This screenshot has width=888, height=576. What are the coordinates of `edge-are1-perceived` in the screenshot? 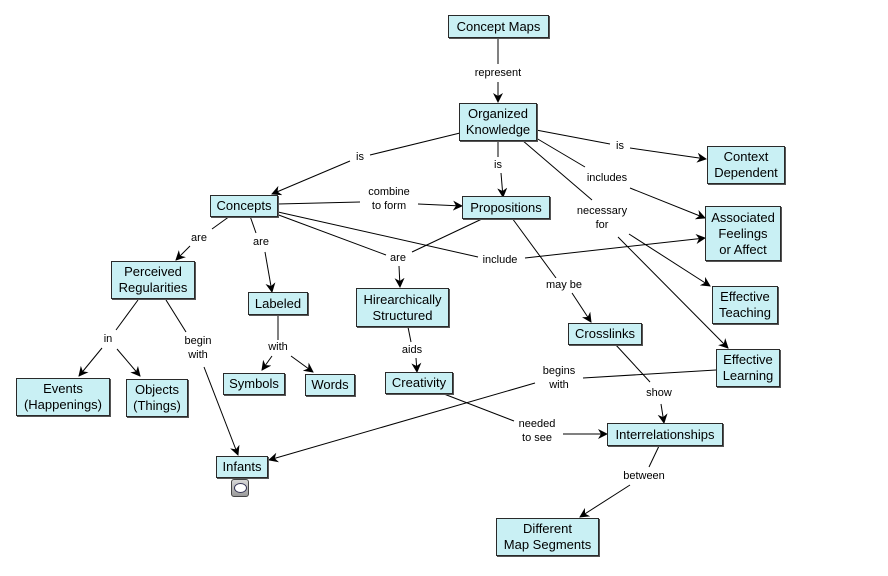 It's located at (183, 253).